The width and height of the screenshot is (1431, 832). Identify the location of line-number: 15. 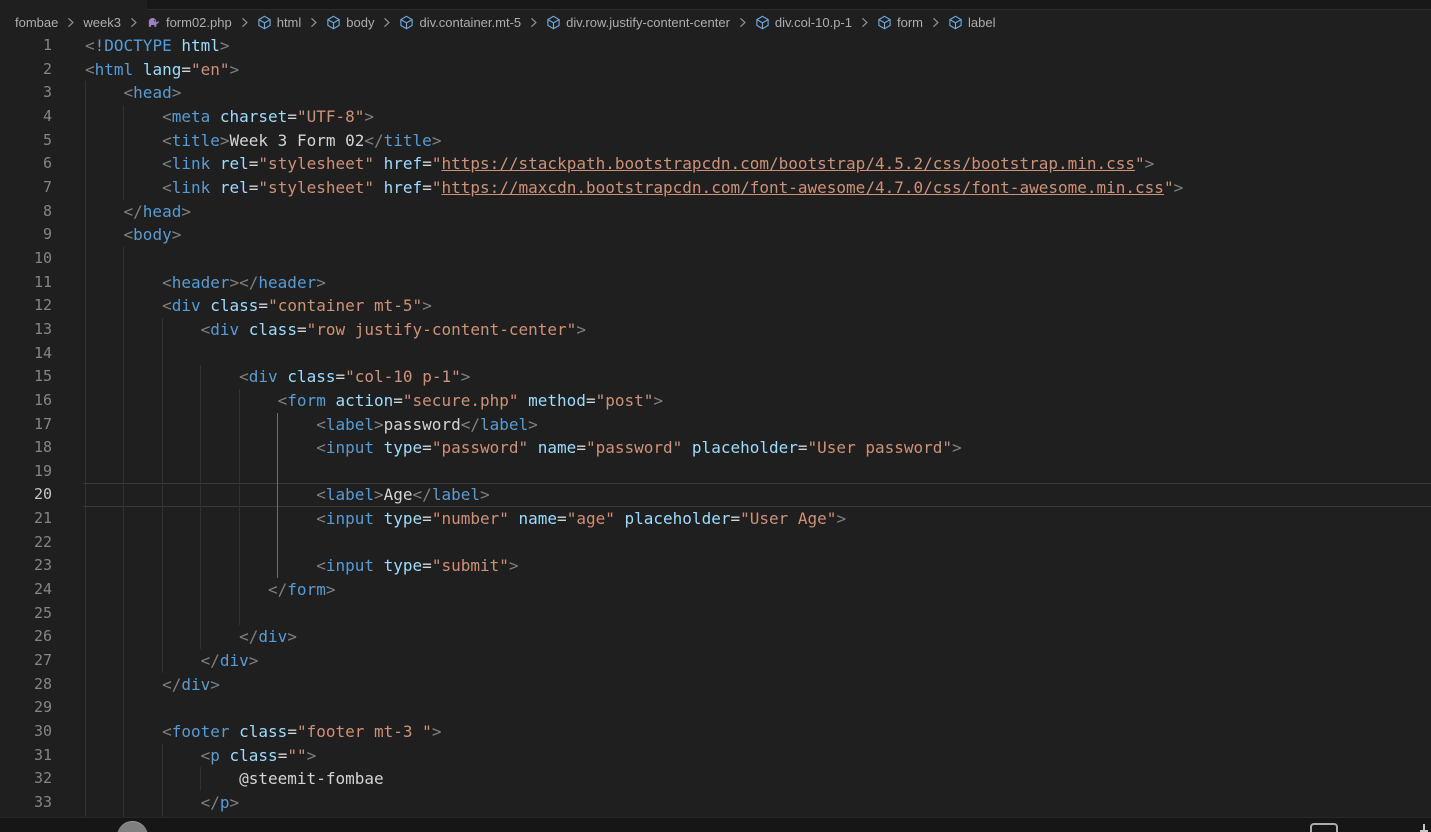
(26, 377).